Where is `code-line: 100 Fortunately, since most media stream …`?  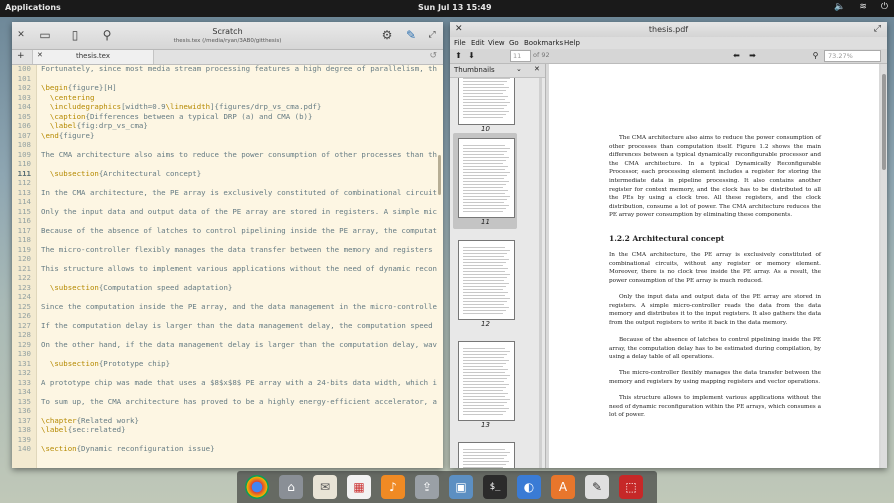
code-line: 100 Fortunately, since most media stream … is located at coordinates (227, 69).